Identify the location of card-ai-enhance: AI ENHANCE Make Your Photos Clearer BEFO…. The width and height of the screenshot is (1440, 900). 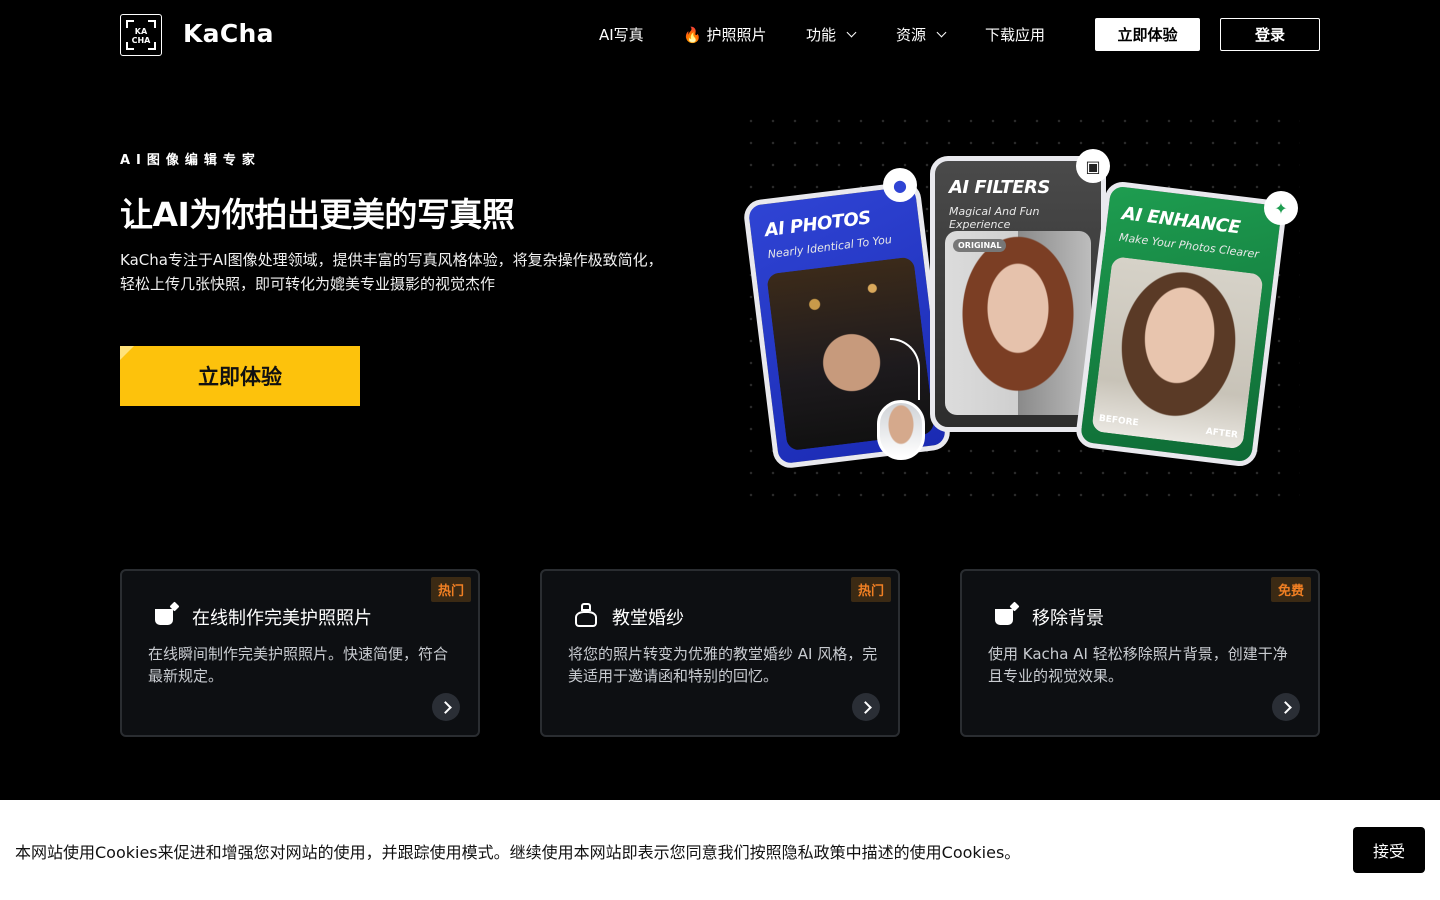
(1181, 324).